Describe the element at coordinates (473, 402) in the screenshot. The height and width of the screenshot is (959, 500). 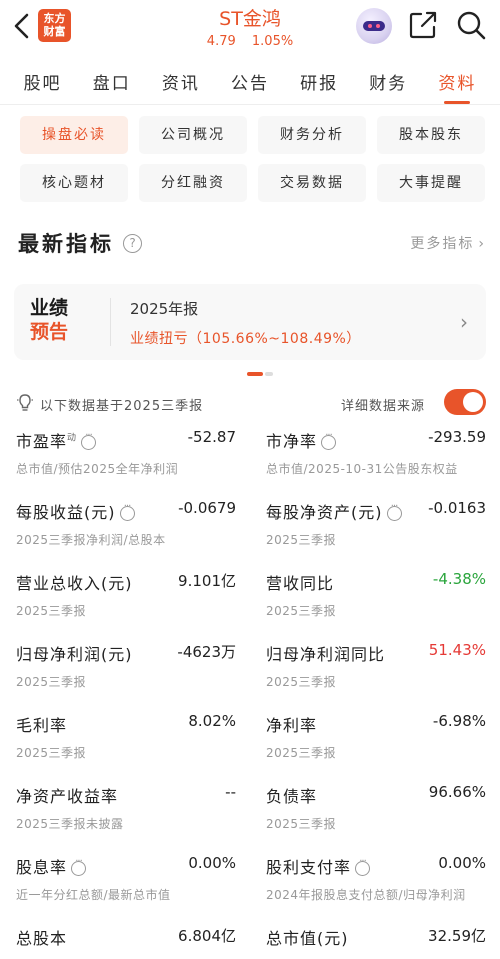
I see `toggle-knob` at that location.